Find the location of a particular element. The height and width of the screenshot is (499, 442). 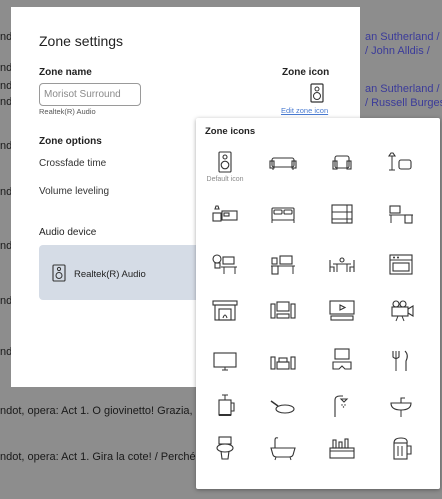

toilet-icon is located at coordinates (225, 449).